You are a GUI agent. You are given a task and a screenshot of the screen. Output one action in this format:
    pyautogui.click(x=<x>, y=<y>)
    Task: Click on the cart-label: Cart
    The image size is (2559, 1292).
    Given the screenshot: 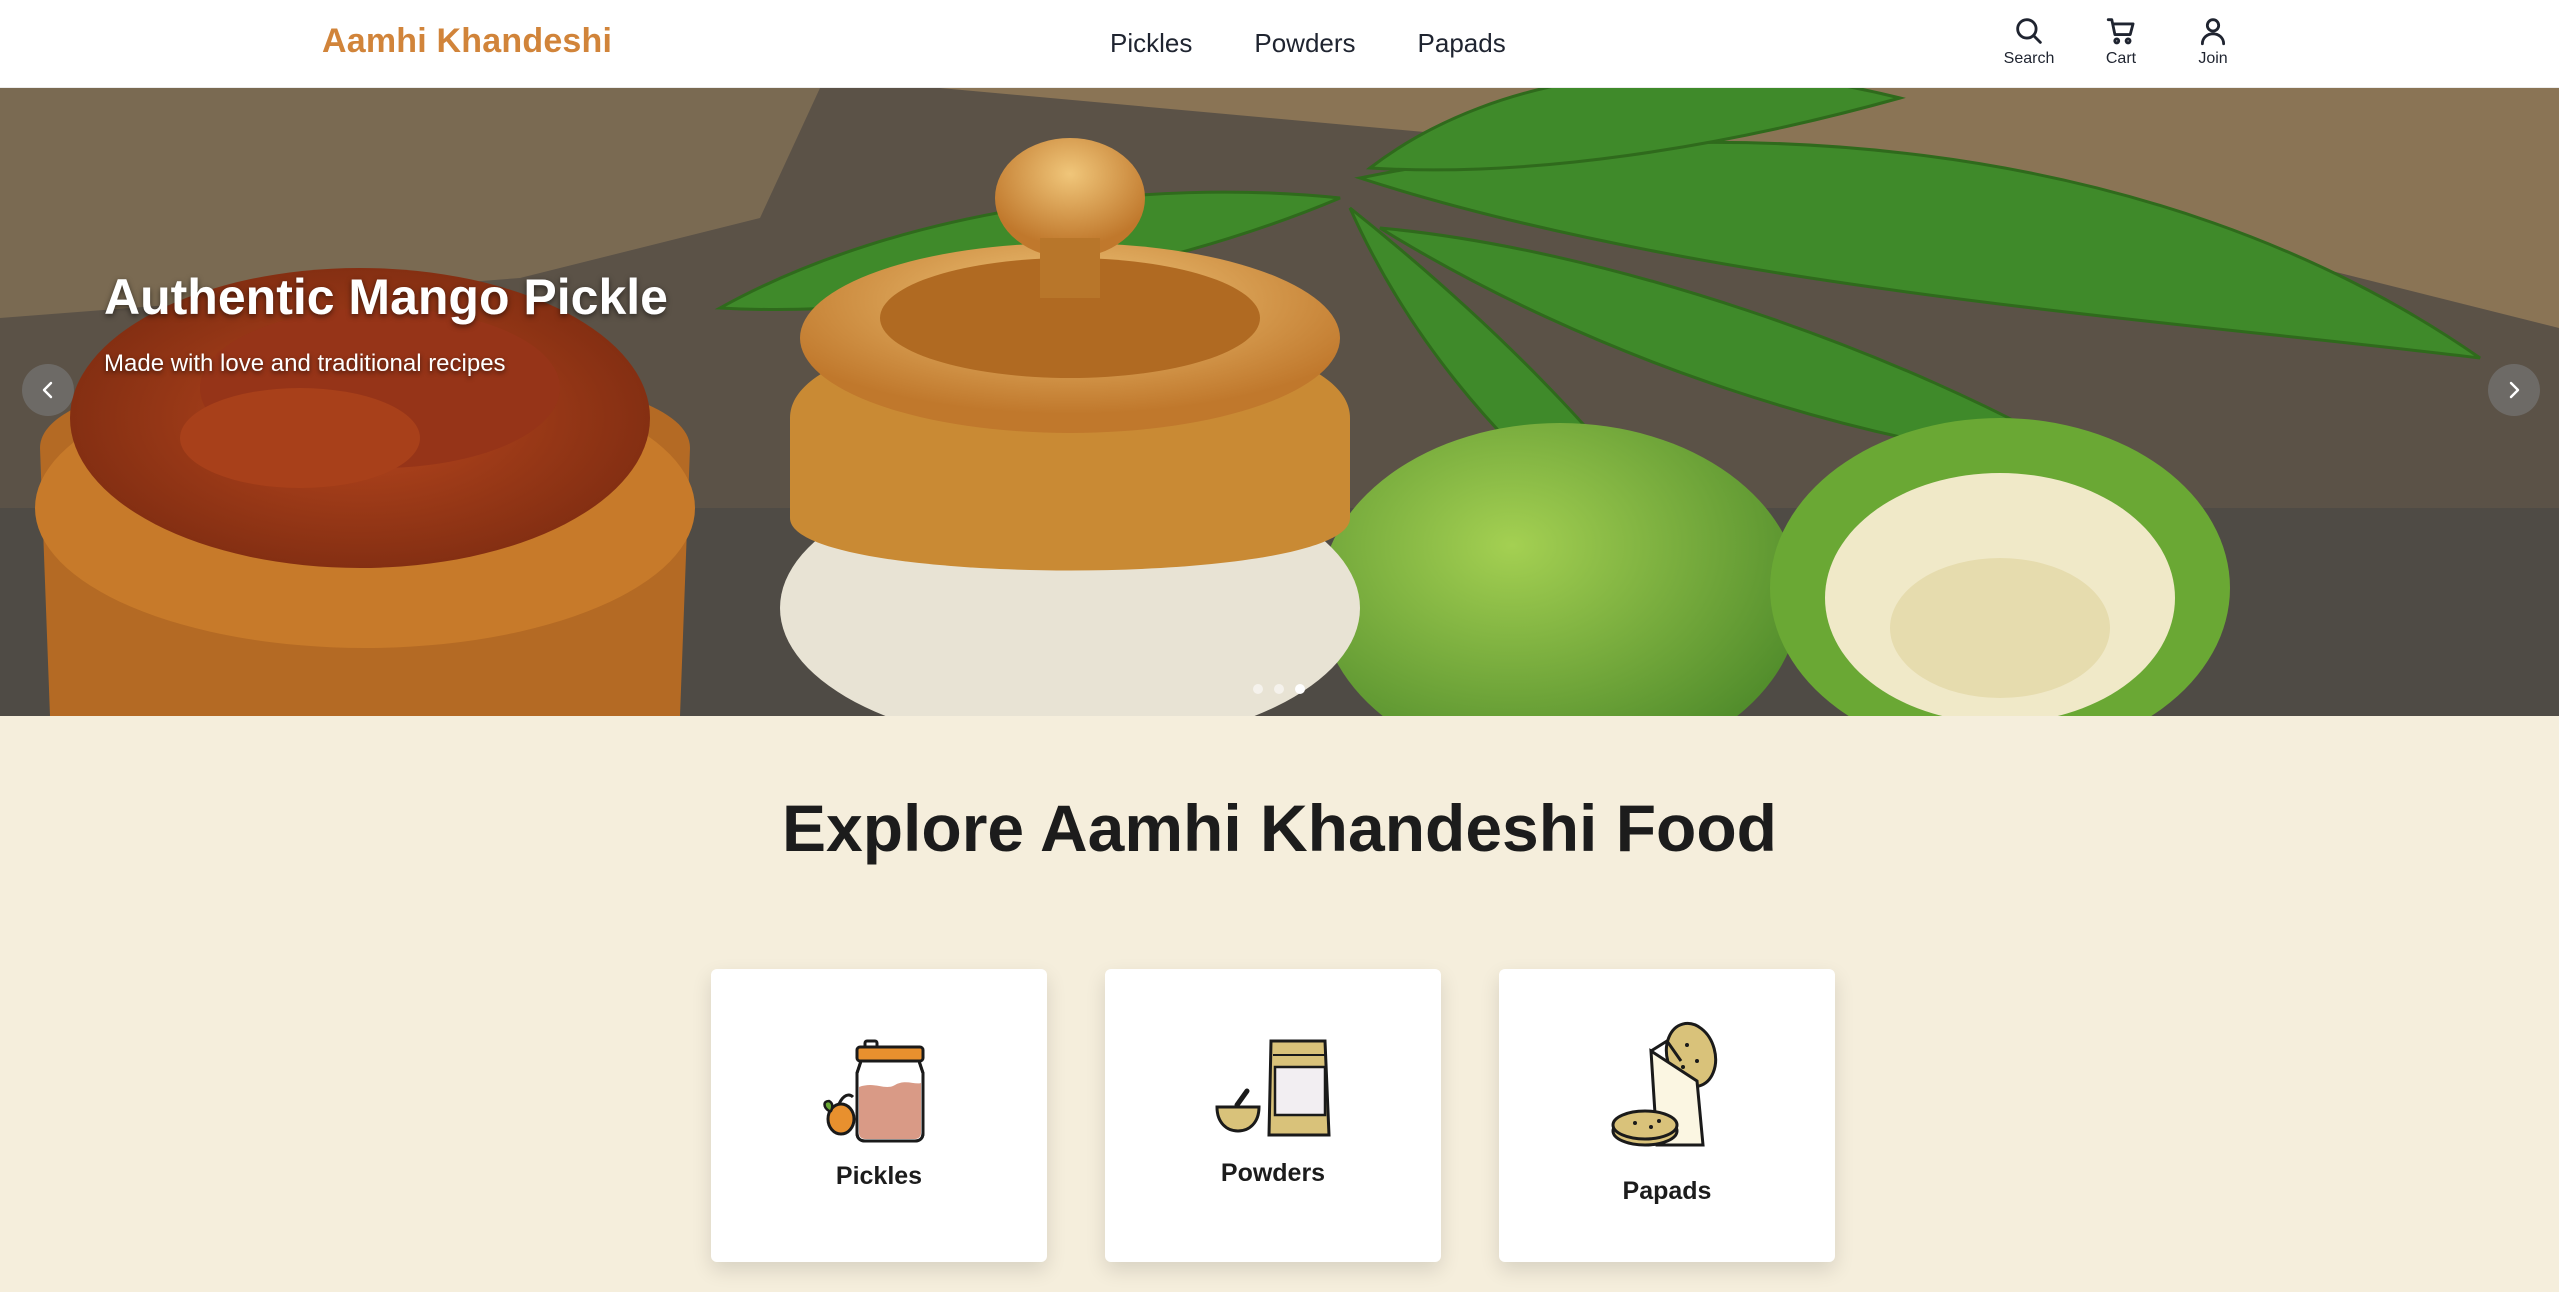 What is the action you would take?
    pyautogui.click(x=2121, y=58)
    